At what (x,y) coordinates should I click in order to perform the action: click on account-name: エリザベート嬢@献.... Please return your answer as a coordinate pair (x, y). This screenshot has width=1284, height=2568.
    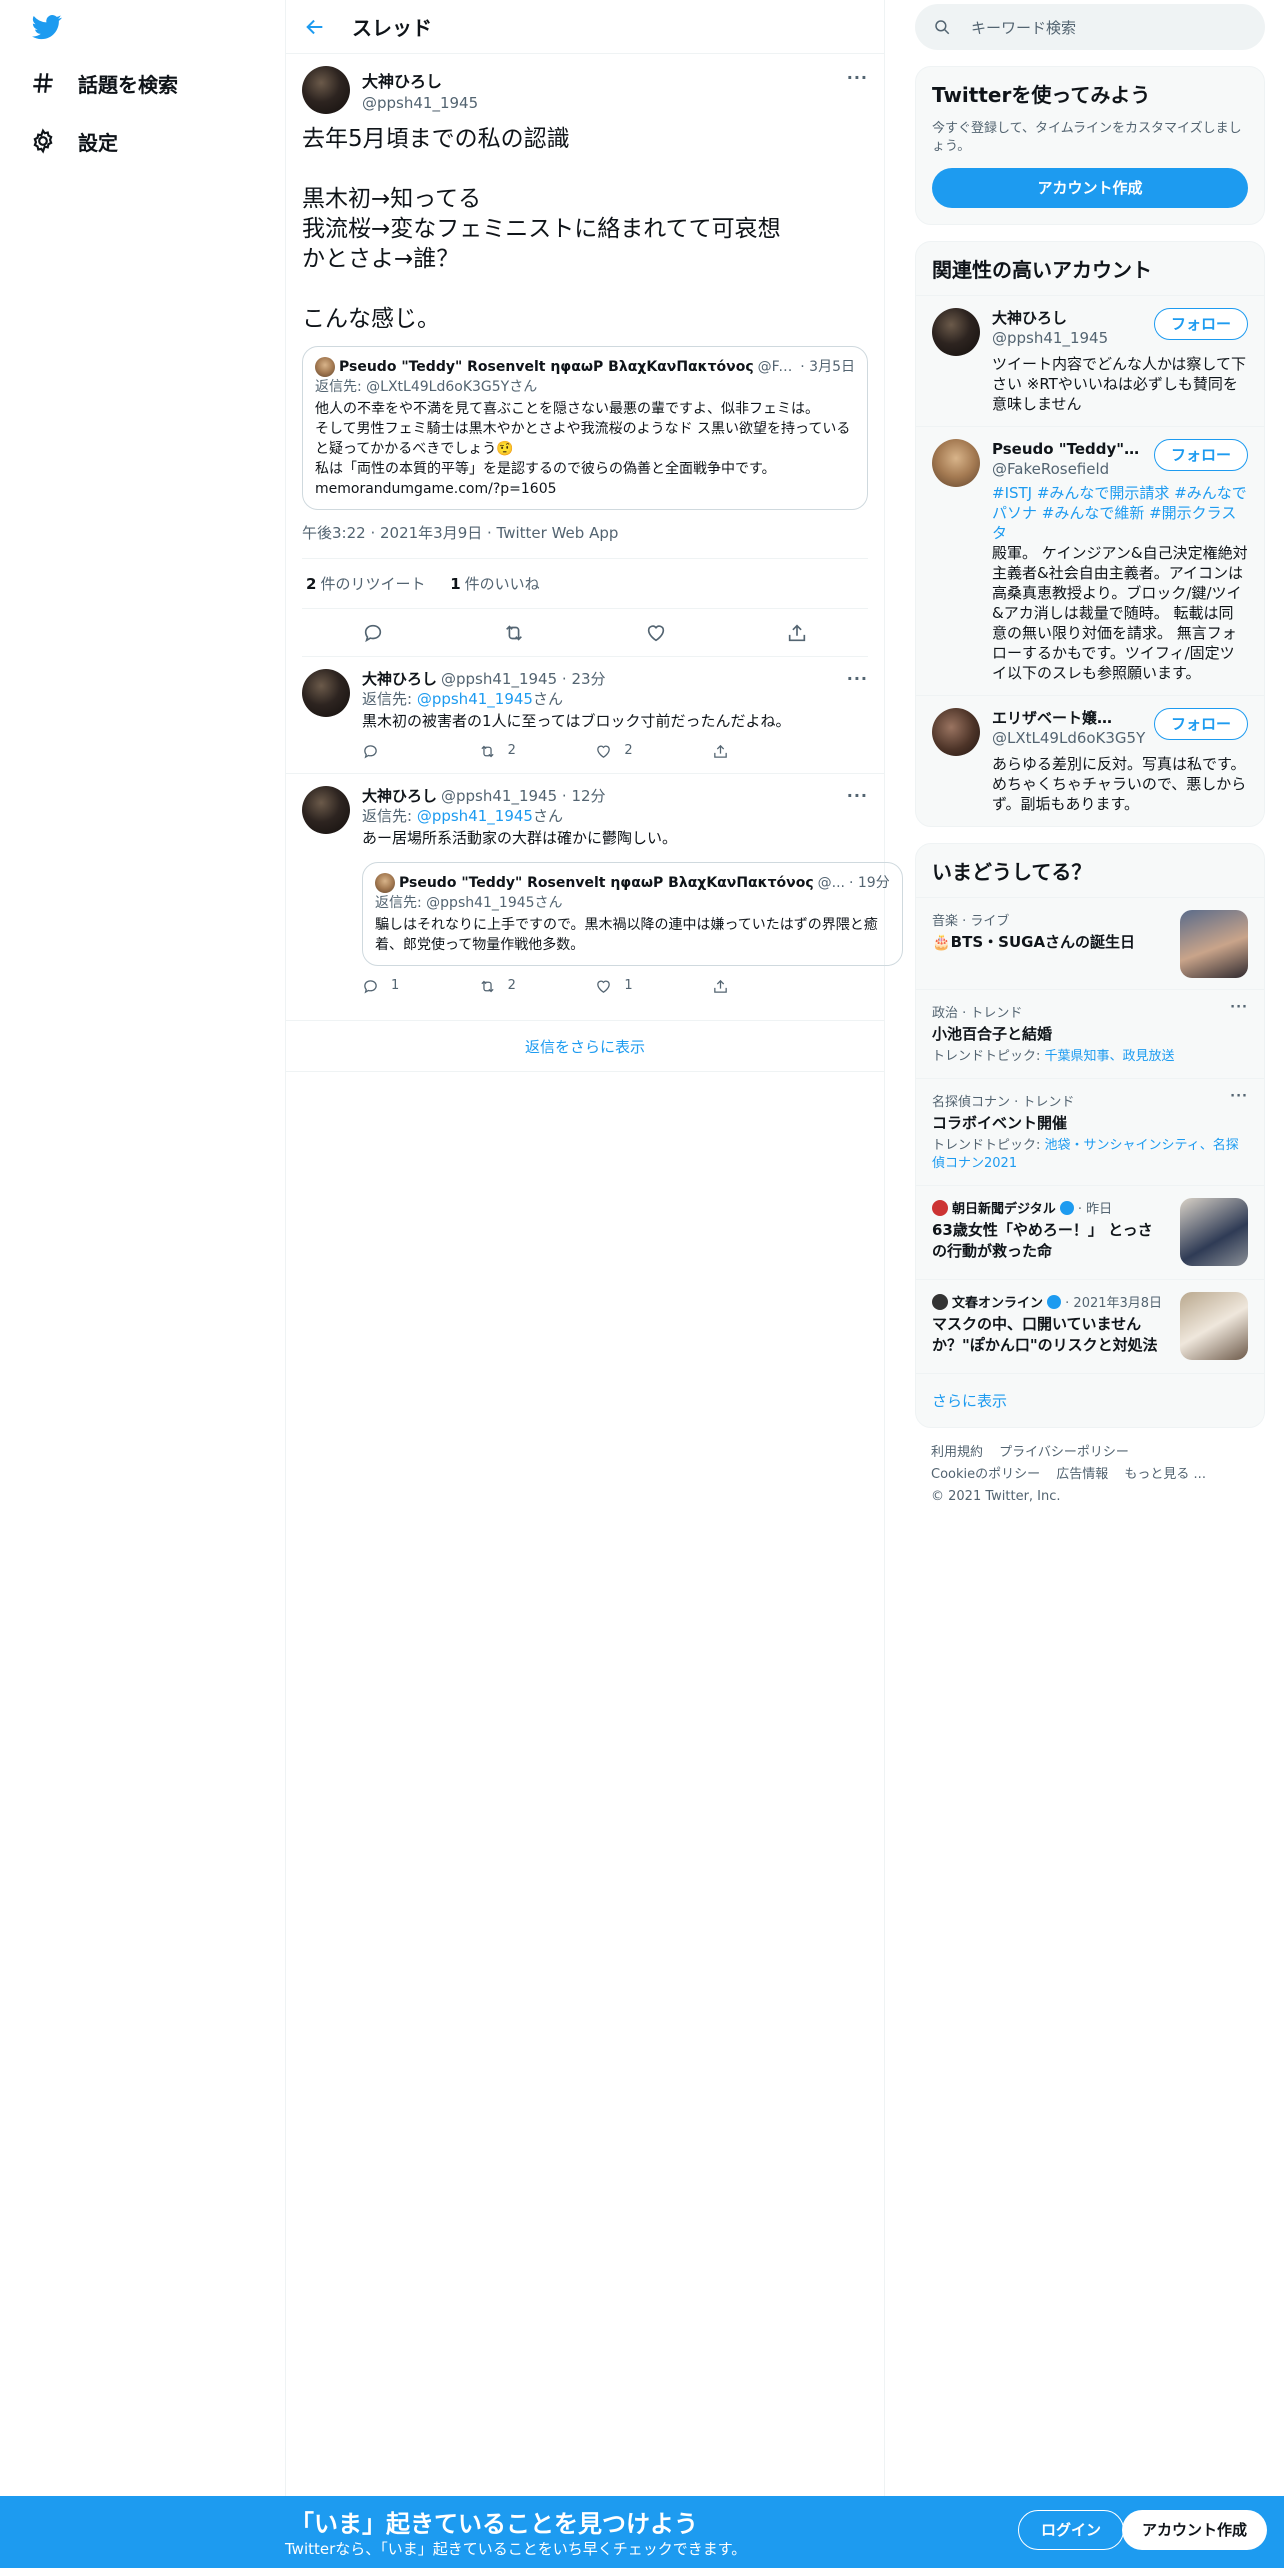
    Looking at the image, I should click on (1057, 718).